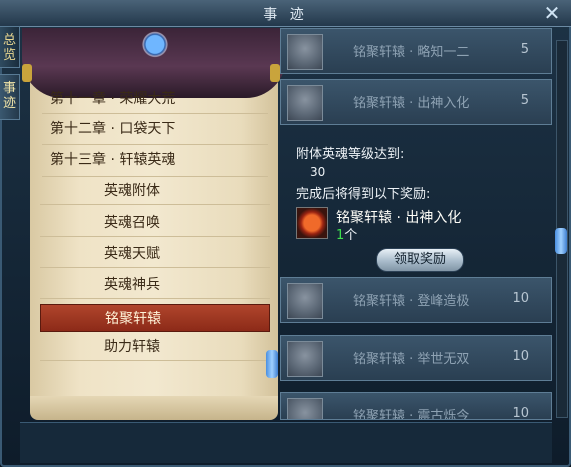 Image resolution: width=571 pixels, height=467 pixels. I want to click on achievement-card: 铭聚轩辕 · 登峰造极 10, so click(416, 300).